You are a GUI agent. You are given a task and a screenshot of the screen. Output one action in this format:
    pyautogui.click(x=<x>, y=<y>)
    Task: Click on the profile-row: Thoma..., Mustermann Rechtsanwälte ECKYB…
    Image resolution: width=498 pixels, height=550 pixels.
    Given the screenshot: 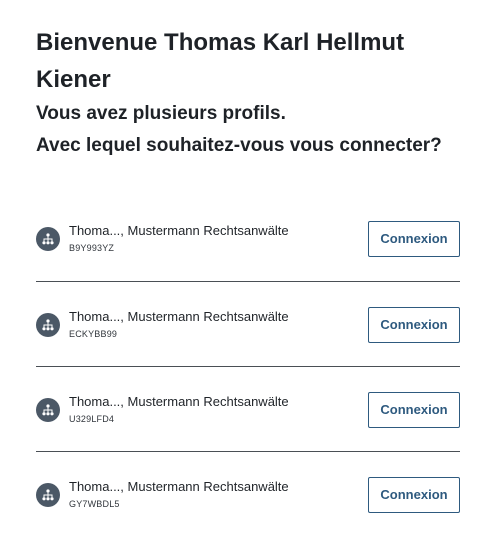 What is the action you would take?
    pyautogui.click(x=248, y=323)
    